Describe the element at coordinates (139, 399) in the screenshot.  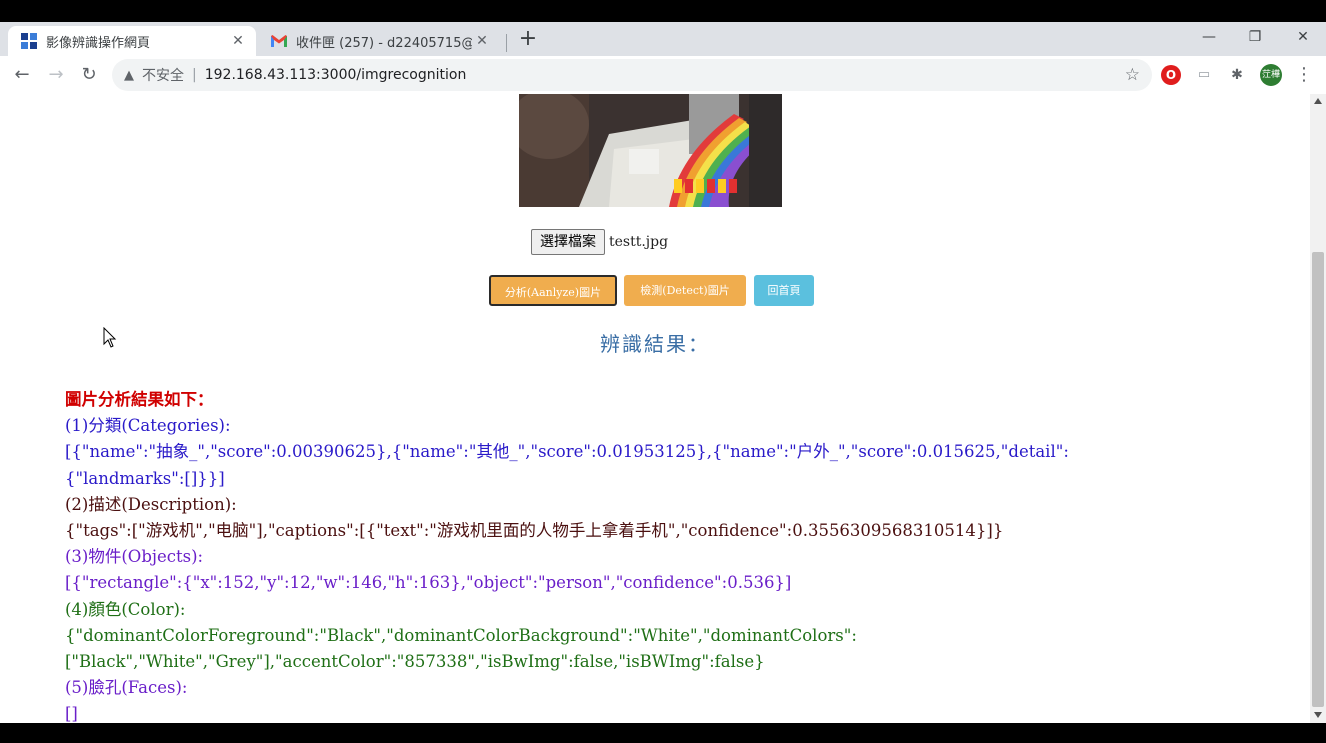
I see `results-intro: 圖片分析結果如下：` at that location.